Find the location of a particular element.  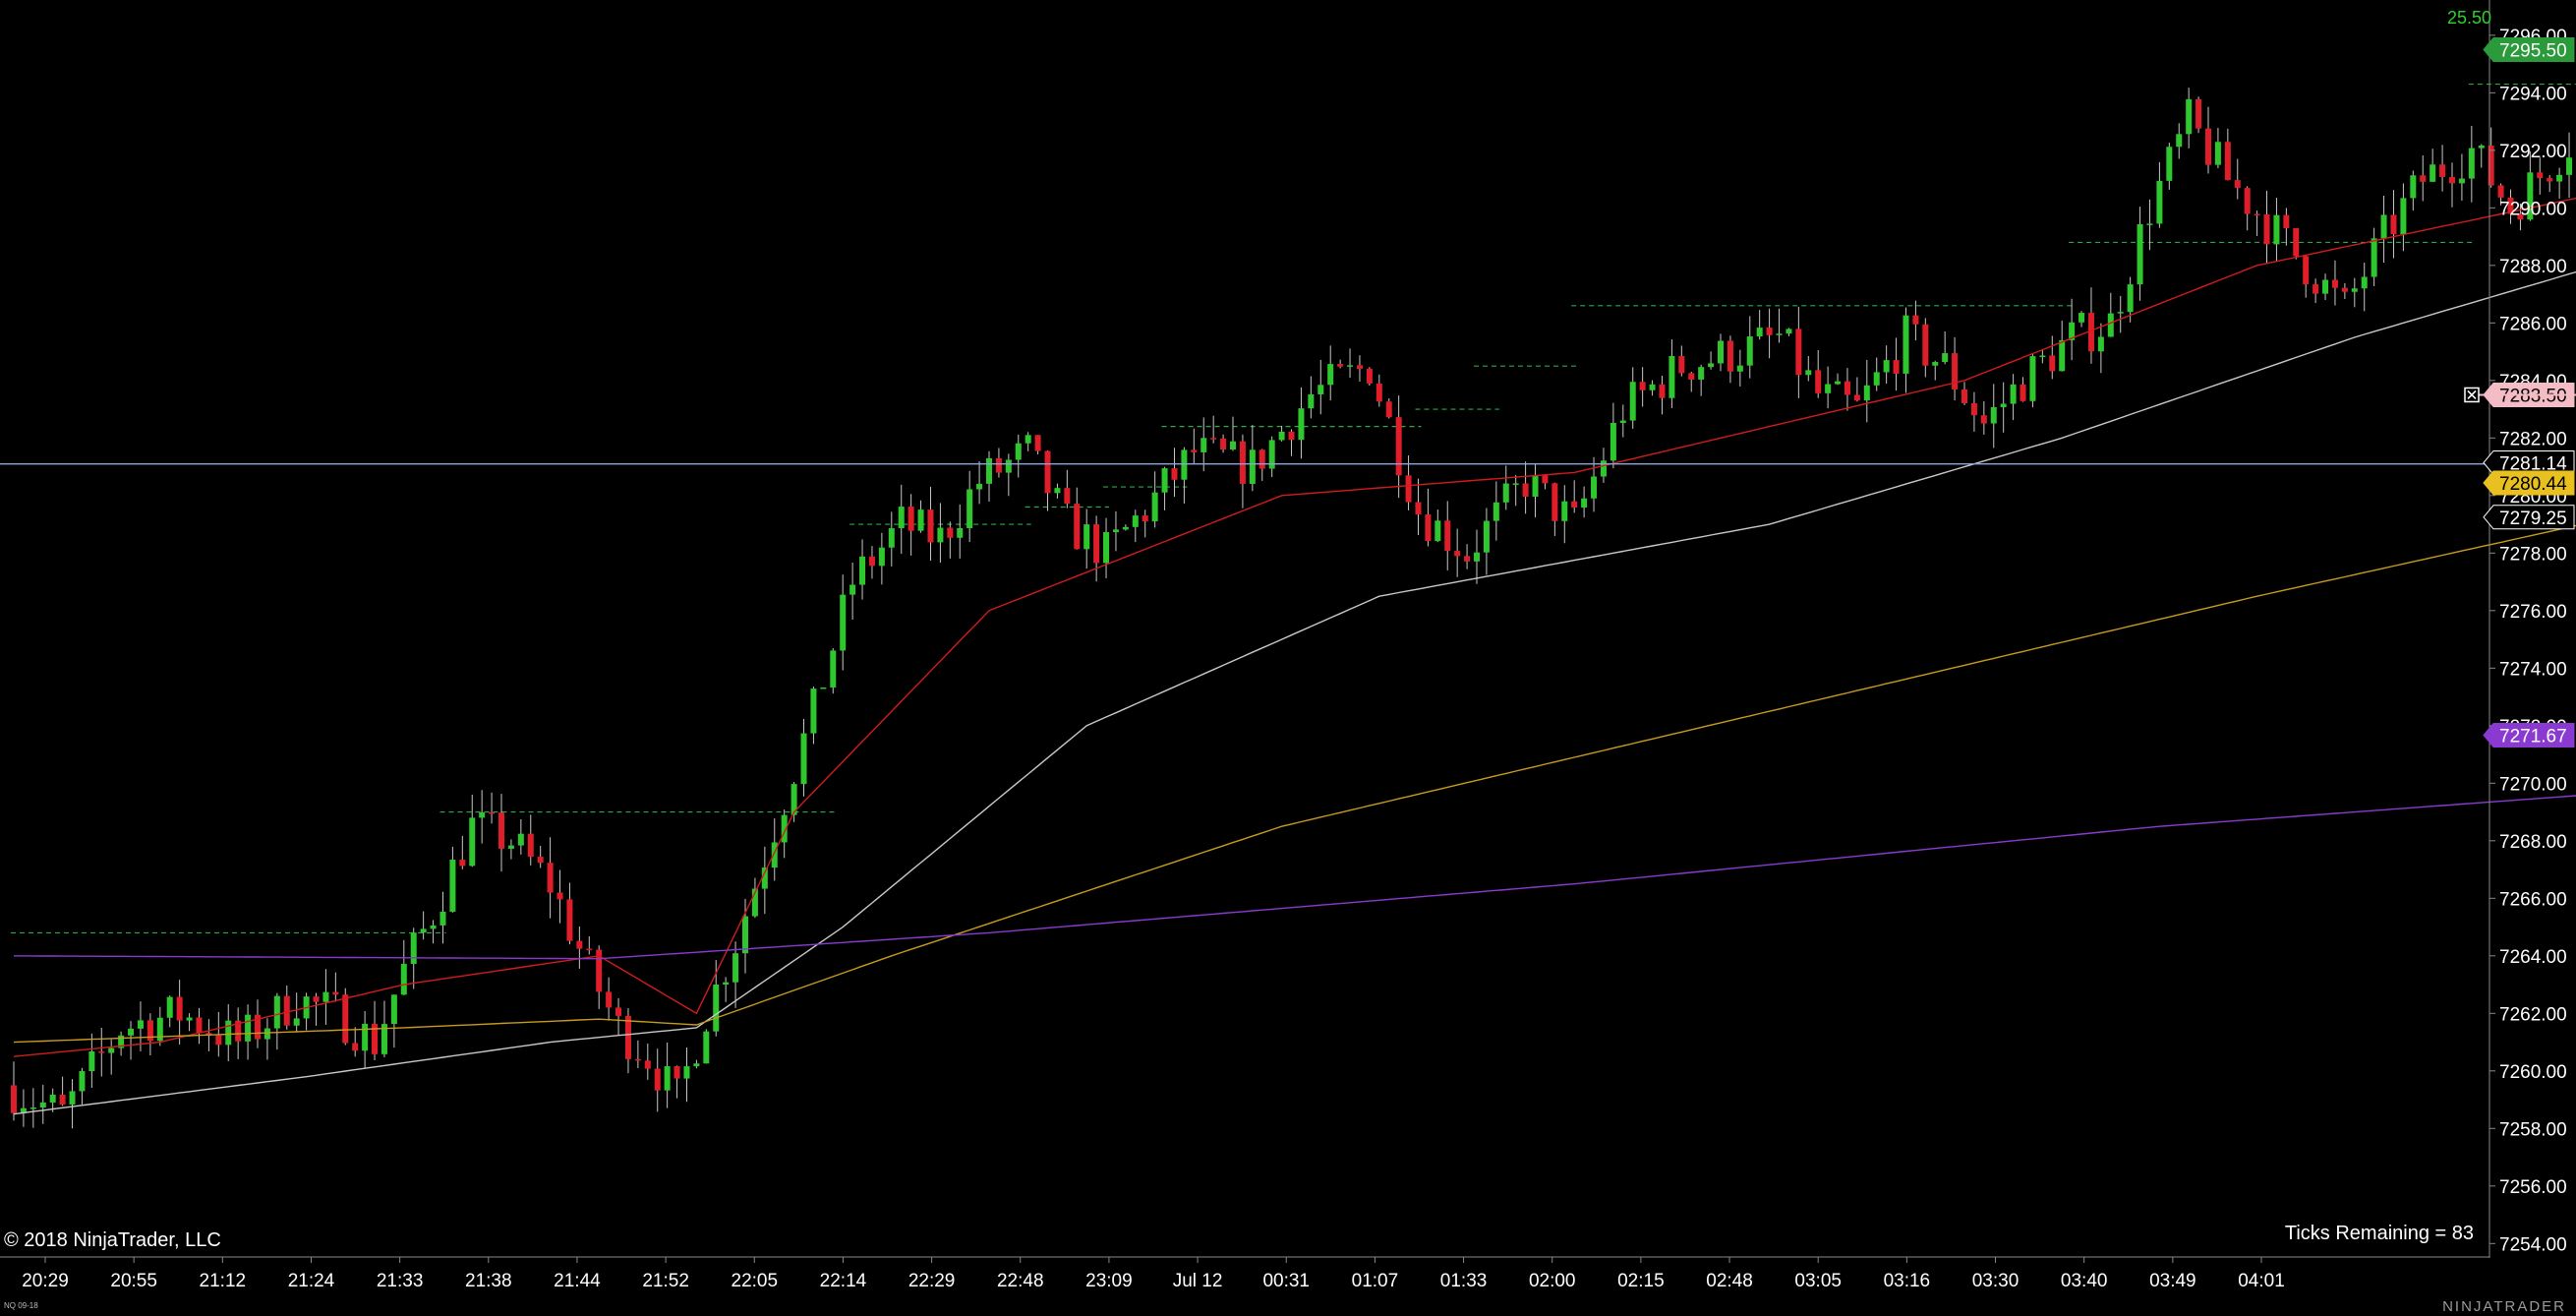

y-tick-label: 7270.00 is located at coordinates (2533, 785).